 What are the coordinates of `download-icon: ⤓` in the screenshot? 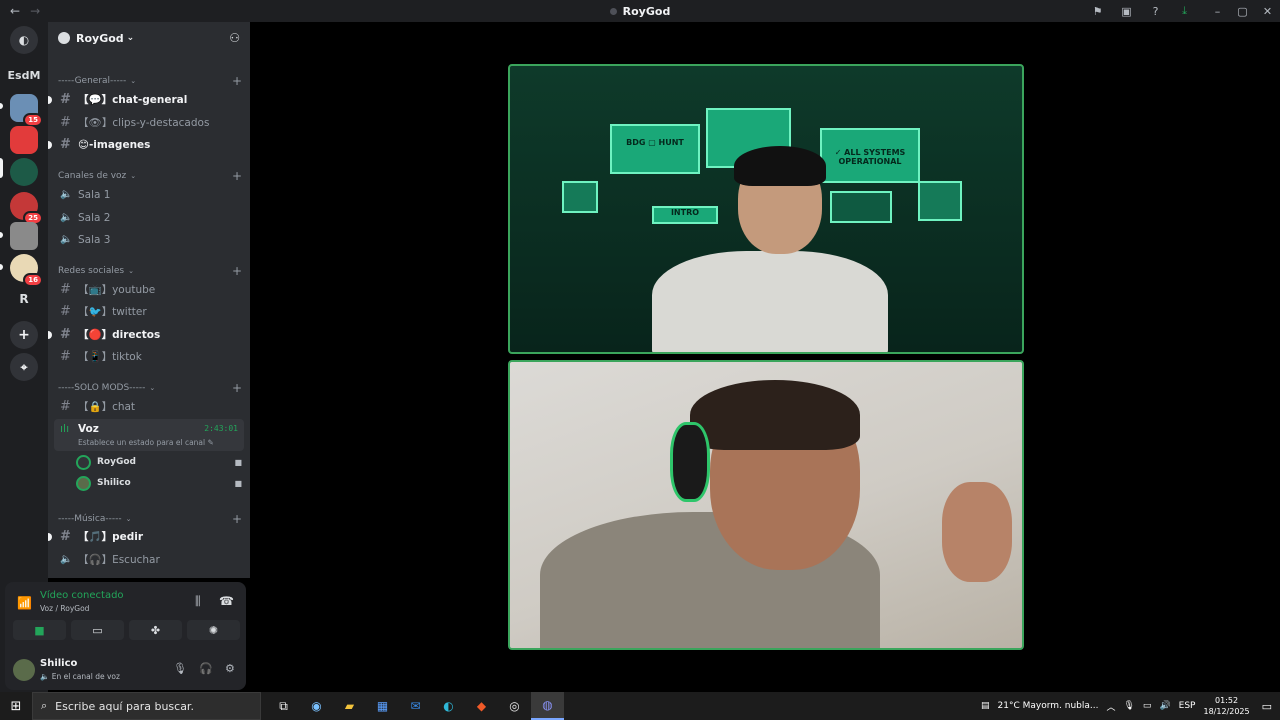 It's located at (1184, 11).